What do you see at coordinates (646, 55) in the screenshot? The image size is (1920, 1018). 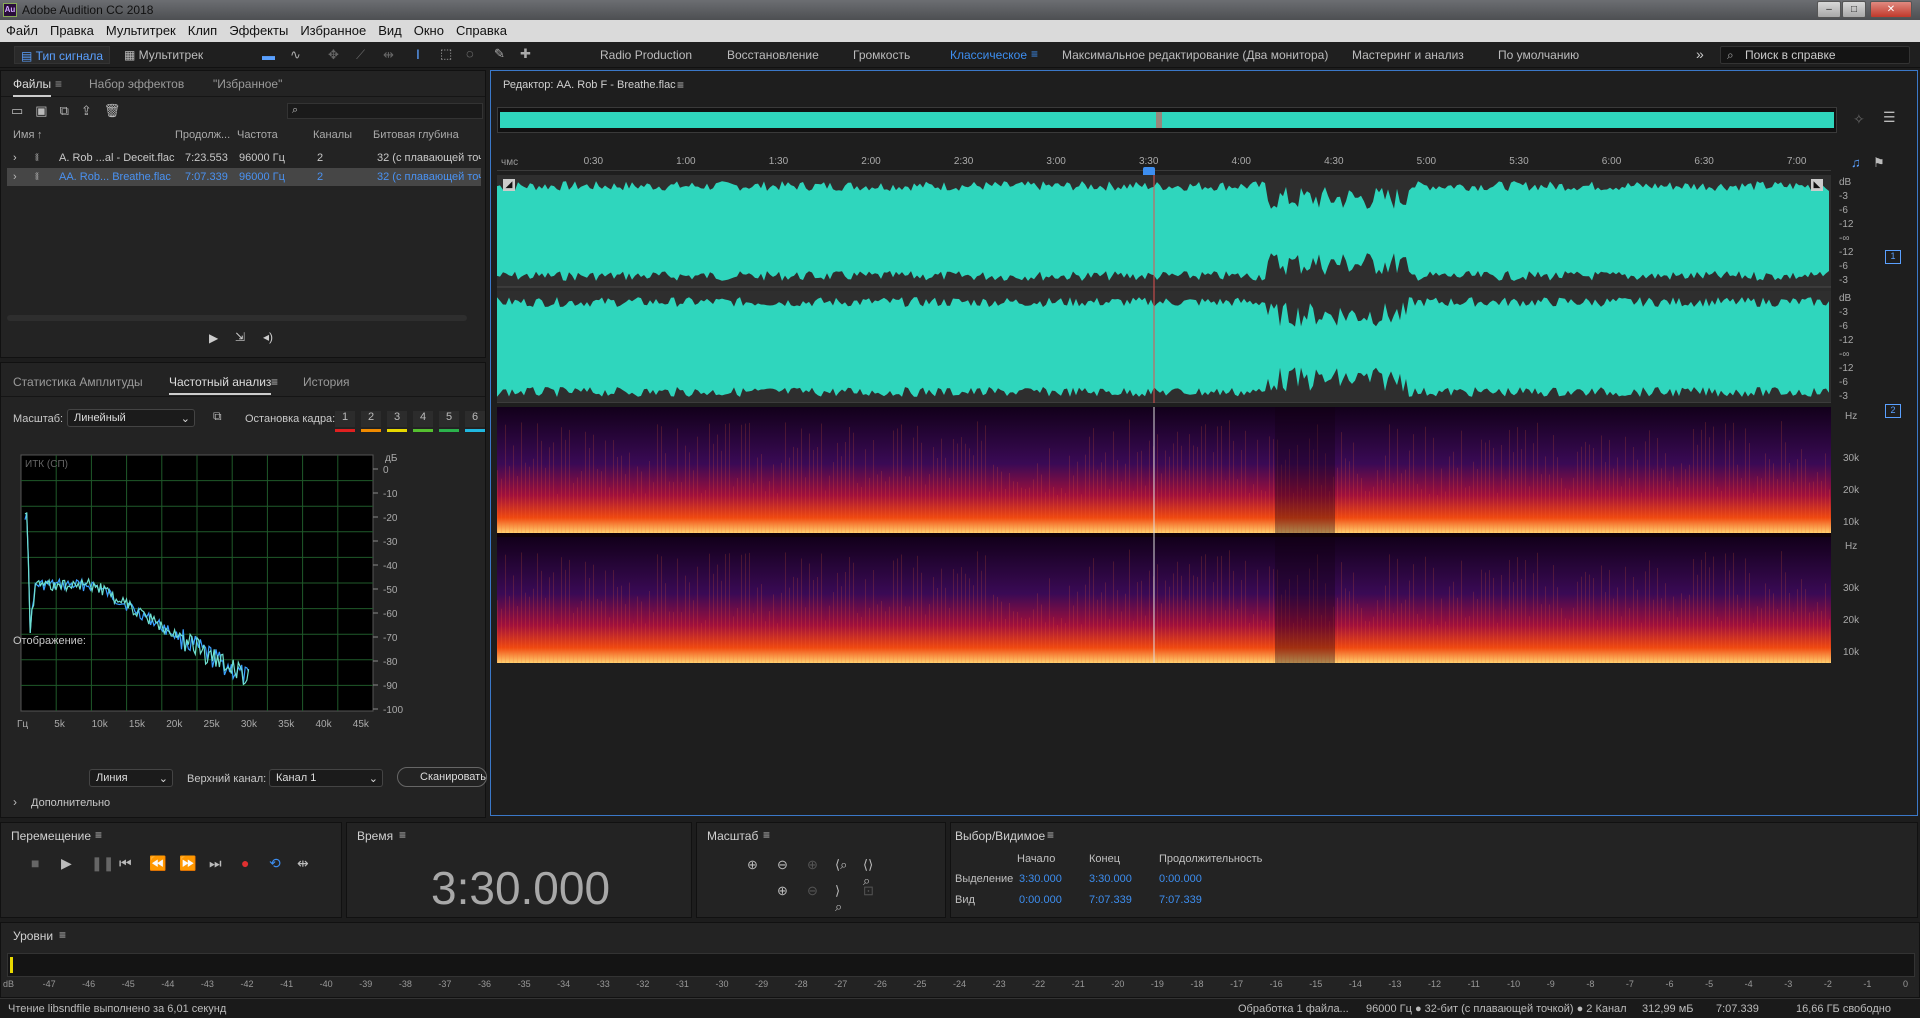 I see `workspace-tab: Radio Production` at bounding box center [646, 55].